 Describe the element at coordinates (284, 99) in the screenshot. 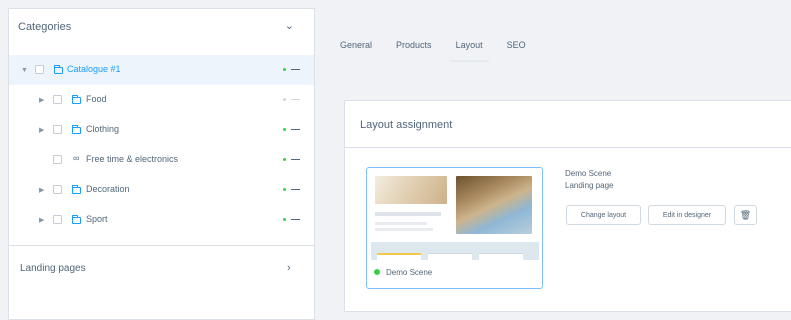

I see `inactive-dot-icon` at that location.